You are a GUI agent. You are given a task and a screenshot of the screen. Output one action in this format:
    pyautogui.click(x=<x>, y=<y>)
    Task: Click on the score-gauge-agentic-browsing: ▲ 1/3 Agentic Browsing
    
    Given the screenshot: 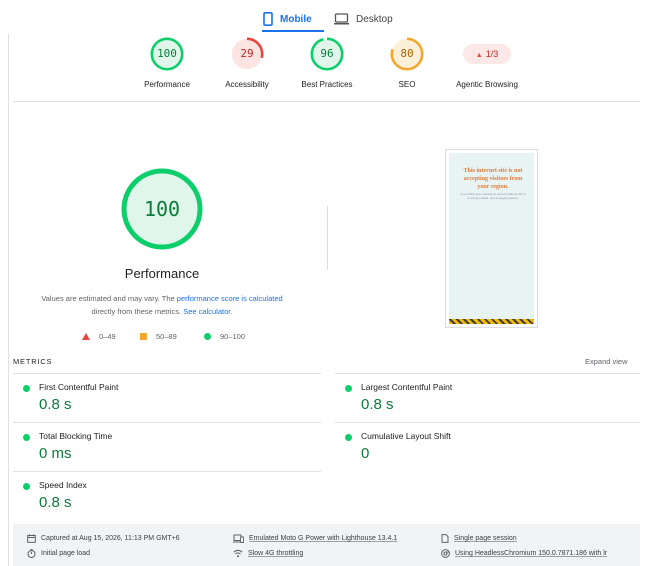 What is the action you would take?
    pyautogui.click(x=487, y=63)
    